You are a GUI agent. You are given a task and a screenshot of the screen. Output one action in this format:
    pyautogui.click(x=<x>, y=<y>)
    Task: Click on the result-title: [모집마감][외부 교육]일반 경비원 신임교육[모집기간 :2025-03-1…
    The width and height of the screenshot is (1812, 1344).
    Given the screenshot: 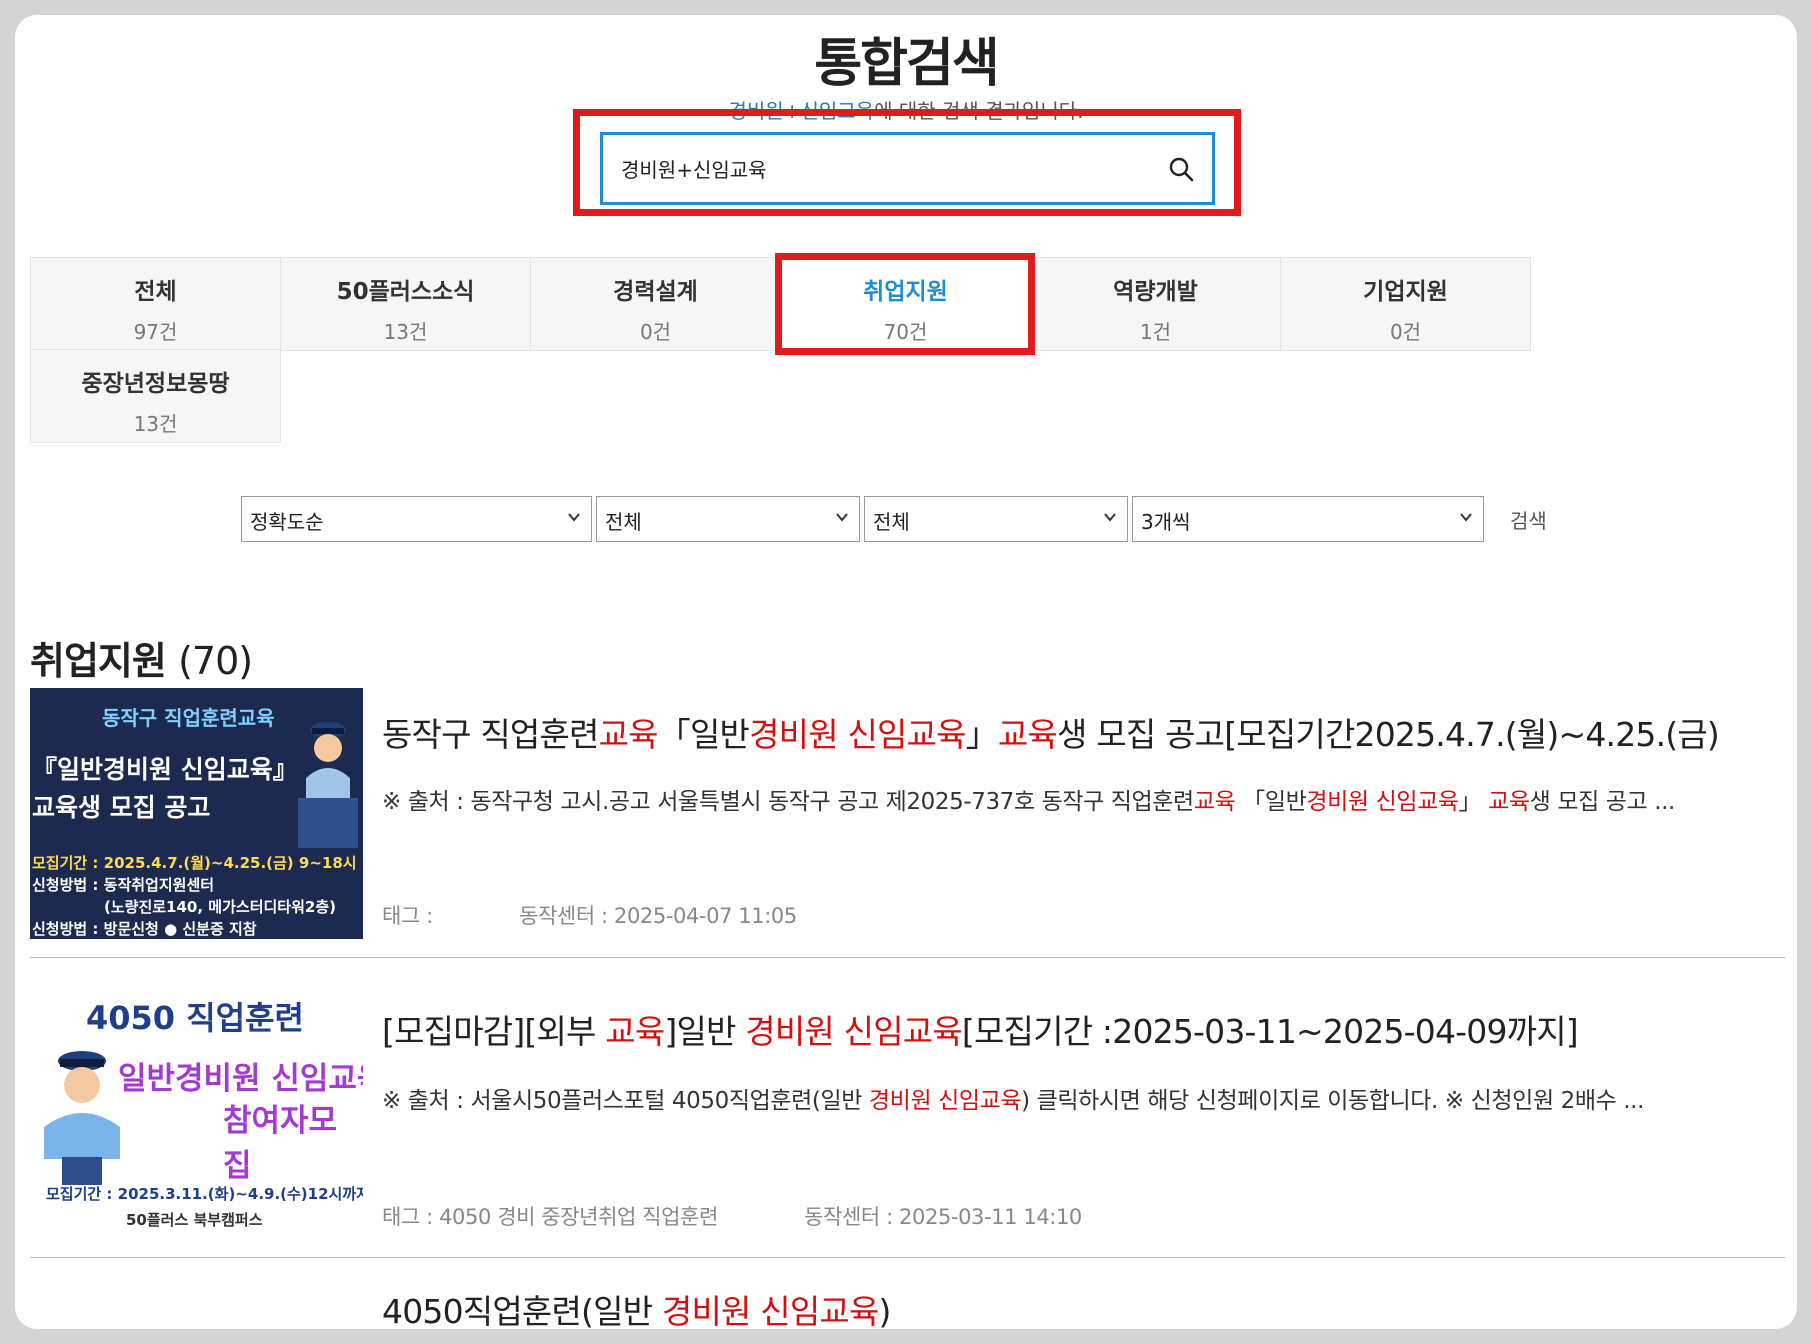 What is the action you would take?
    pyautogui.click(x=980, y=1029)
    